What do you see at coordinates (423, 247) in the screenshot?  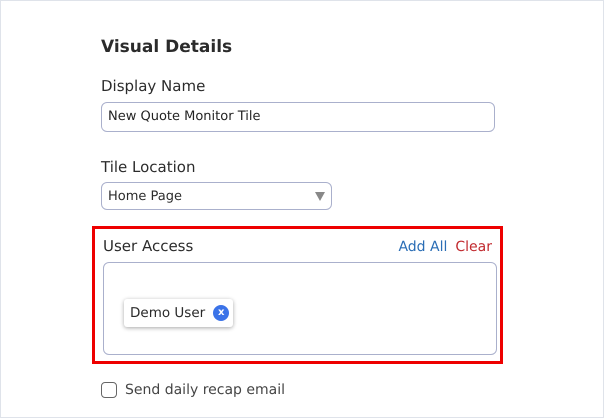 I see `add-all-link: Add All` at bounding box center [423, 247].